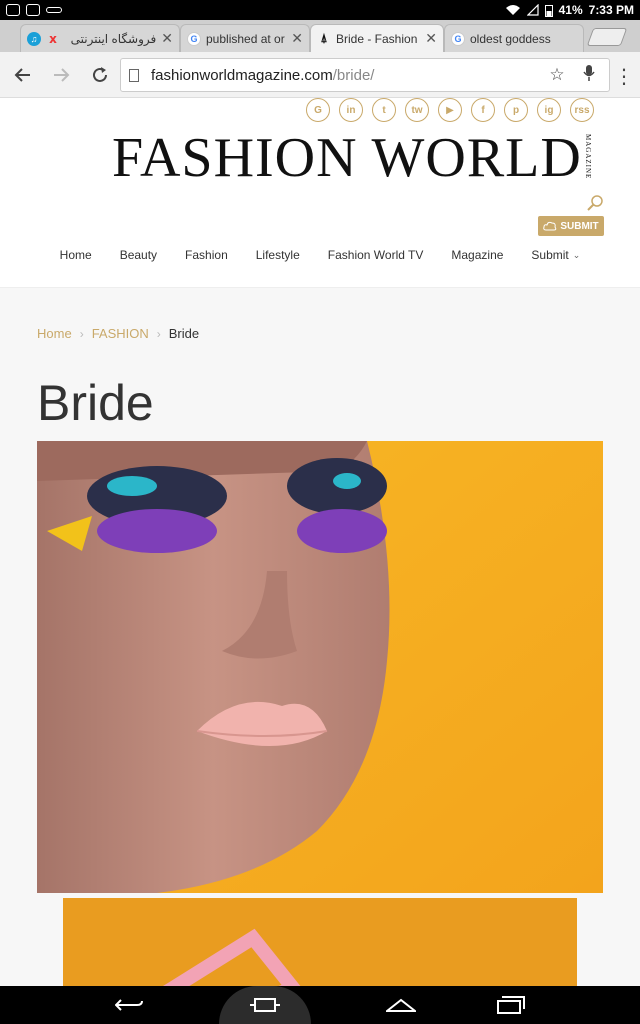 Image resolution: width=640 pixels, height=1024 pixels. What do you see at coordinates (588, 157) in the screenshot?
I see `logo-subtitle: MAGAZINE` at bounding box center [588, 157].